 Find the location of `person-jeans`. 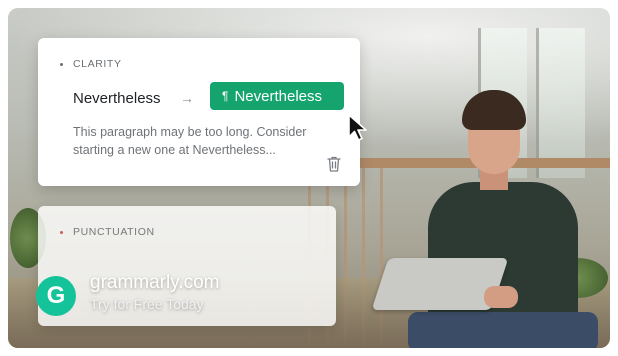

person-jeans is located at coordinates (503, 330).